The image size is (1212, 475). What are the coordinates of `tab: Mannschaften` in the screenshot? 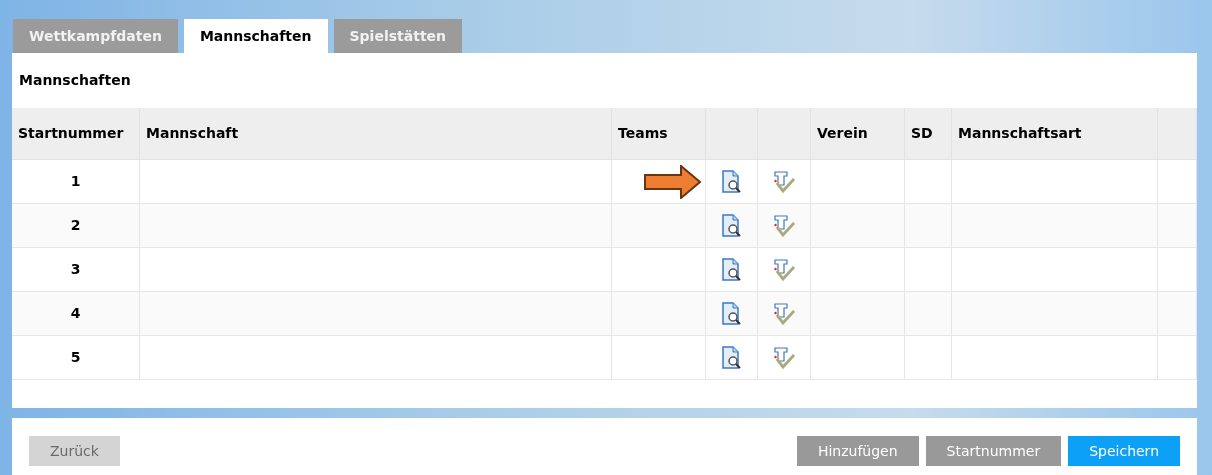 It's located at (255, 36).